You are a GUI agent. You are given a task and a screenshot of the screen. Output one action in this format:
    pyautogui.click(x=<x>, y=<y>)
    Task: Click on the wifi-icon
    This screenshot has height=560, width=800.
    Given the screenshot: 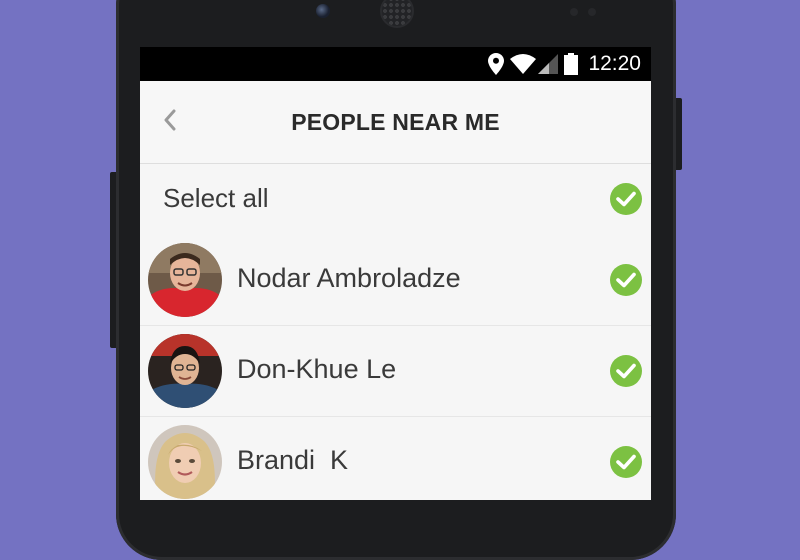 What is the action you would take?
    pyautogui.click(x=523, y=64)
    